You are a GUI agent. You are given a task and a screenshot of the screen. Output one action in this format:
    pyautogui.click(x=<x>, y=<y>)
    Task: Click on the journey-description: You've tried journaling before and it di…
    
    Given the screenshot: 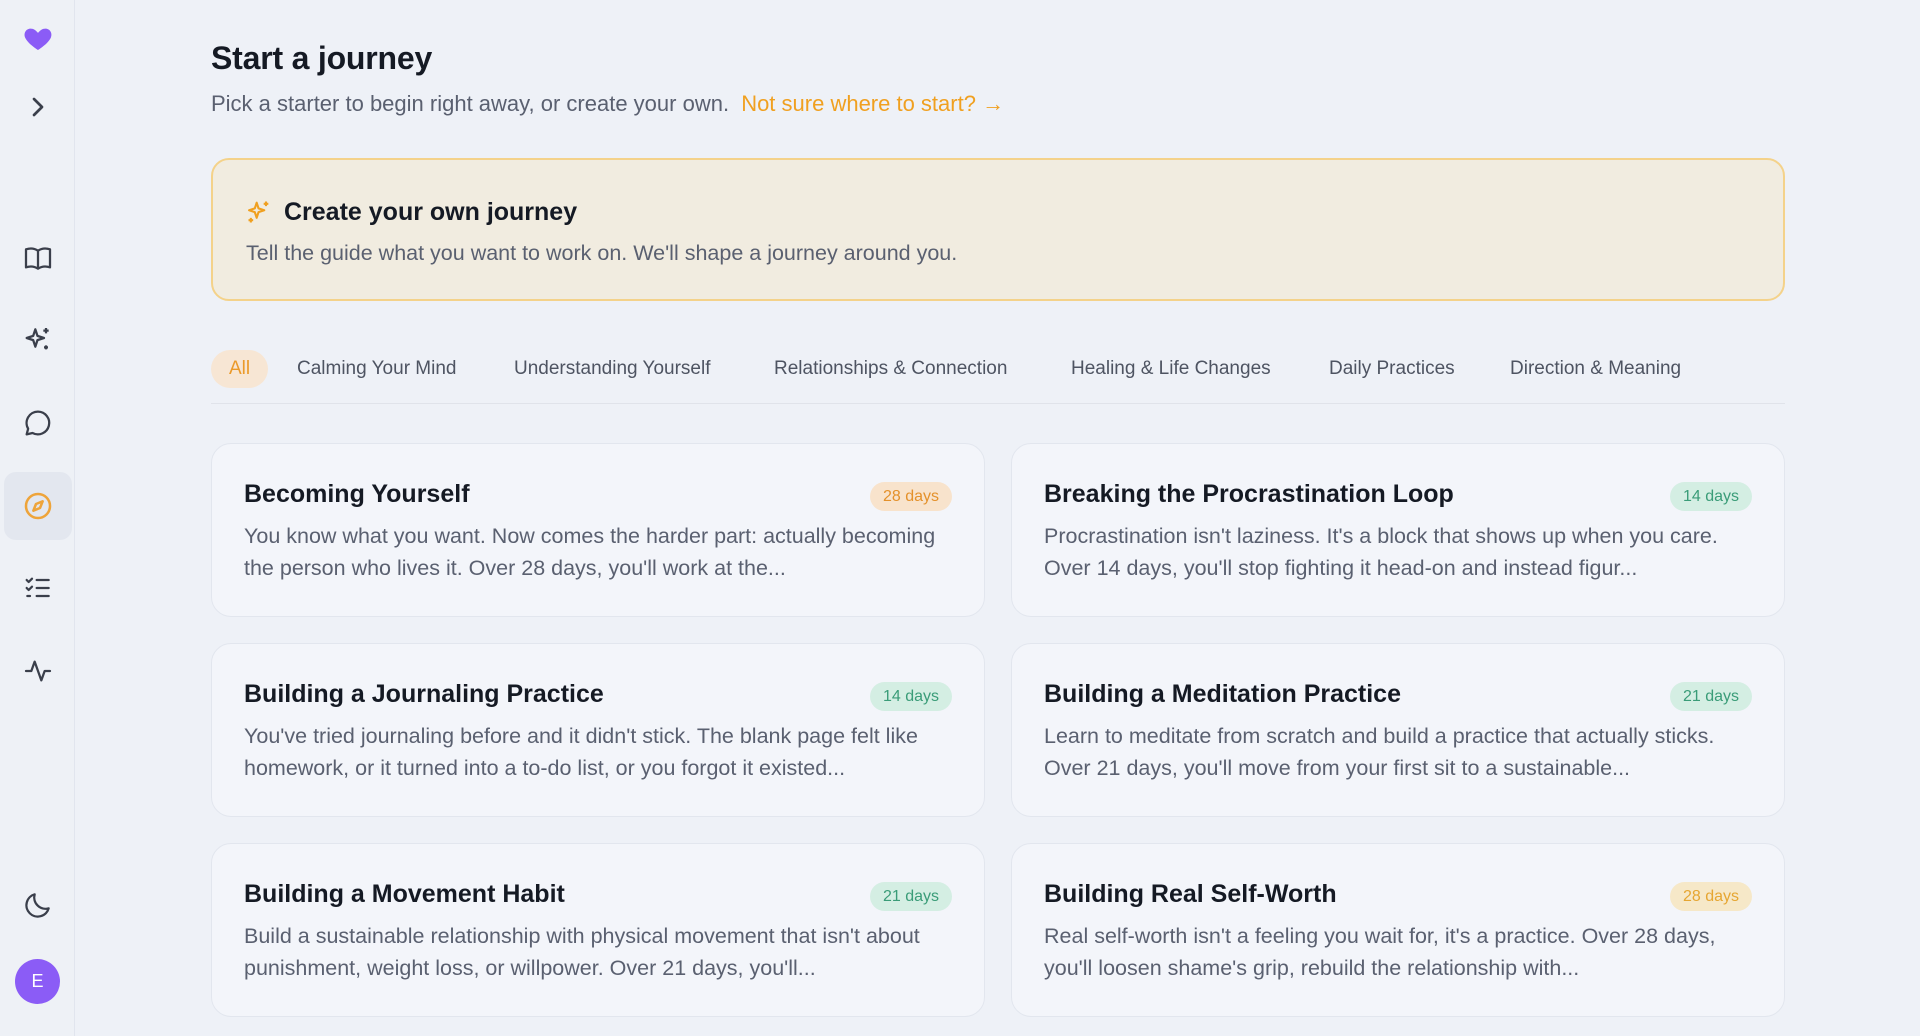 What is the action you would take?
    pyautogui.click(x=581, y=752)
    